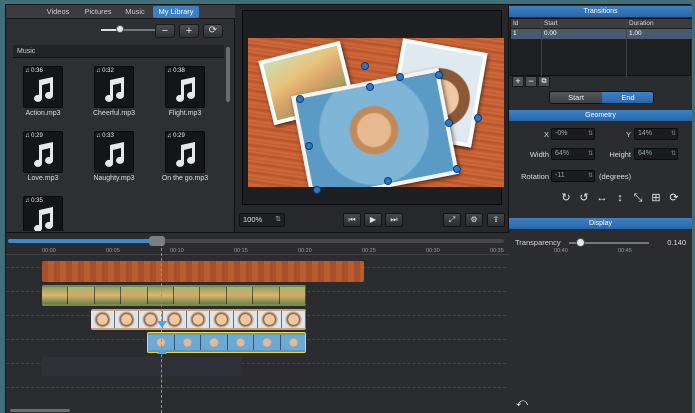  Describe the element at coordinates (496, 220) in the screenshot. I see `share-button: ⇪` at that location.